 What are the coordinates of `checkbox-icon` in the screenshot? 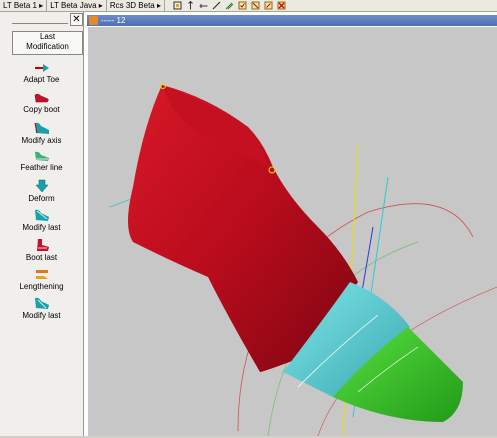 It's located at (242, 5).